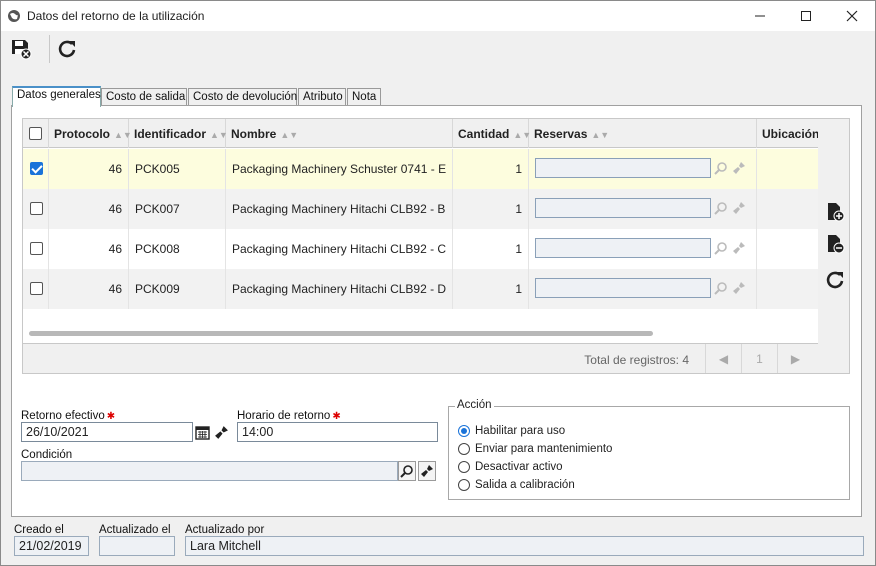 The height and width of the screenshot is (566, 876). What do you see at coordinates (464, 467) in the screenshot?
I see `radio-desactivar` at bounding box center [464, 467].